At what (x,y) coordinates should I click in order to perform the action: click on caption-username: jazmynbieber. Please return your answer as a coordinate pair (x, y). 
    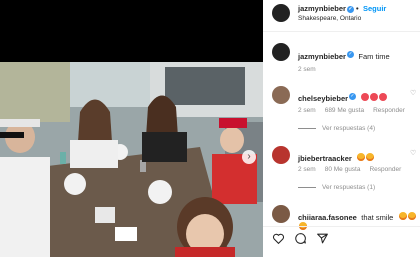
    Looking at the image, I should click on (322, 56).